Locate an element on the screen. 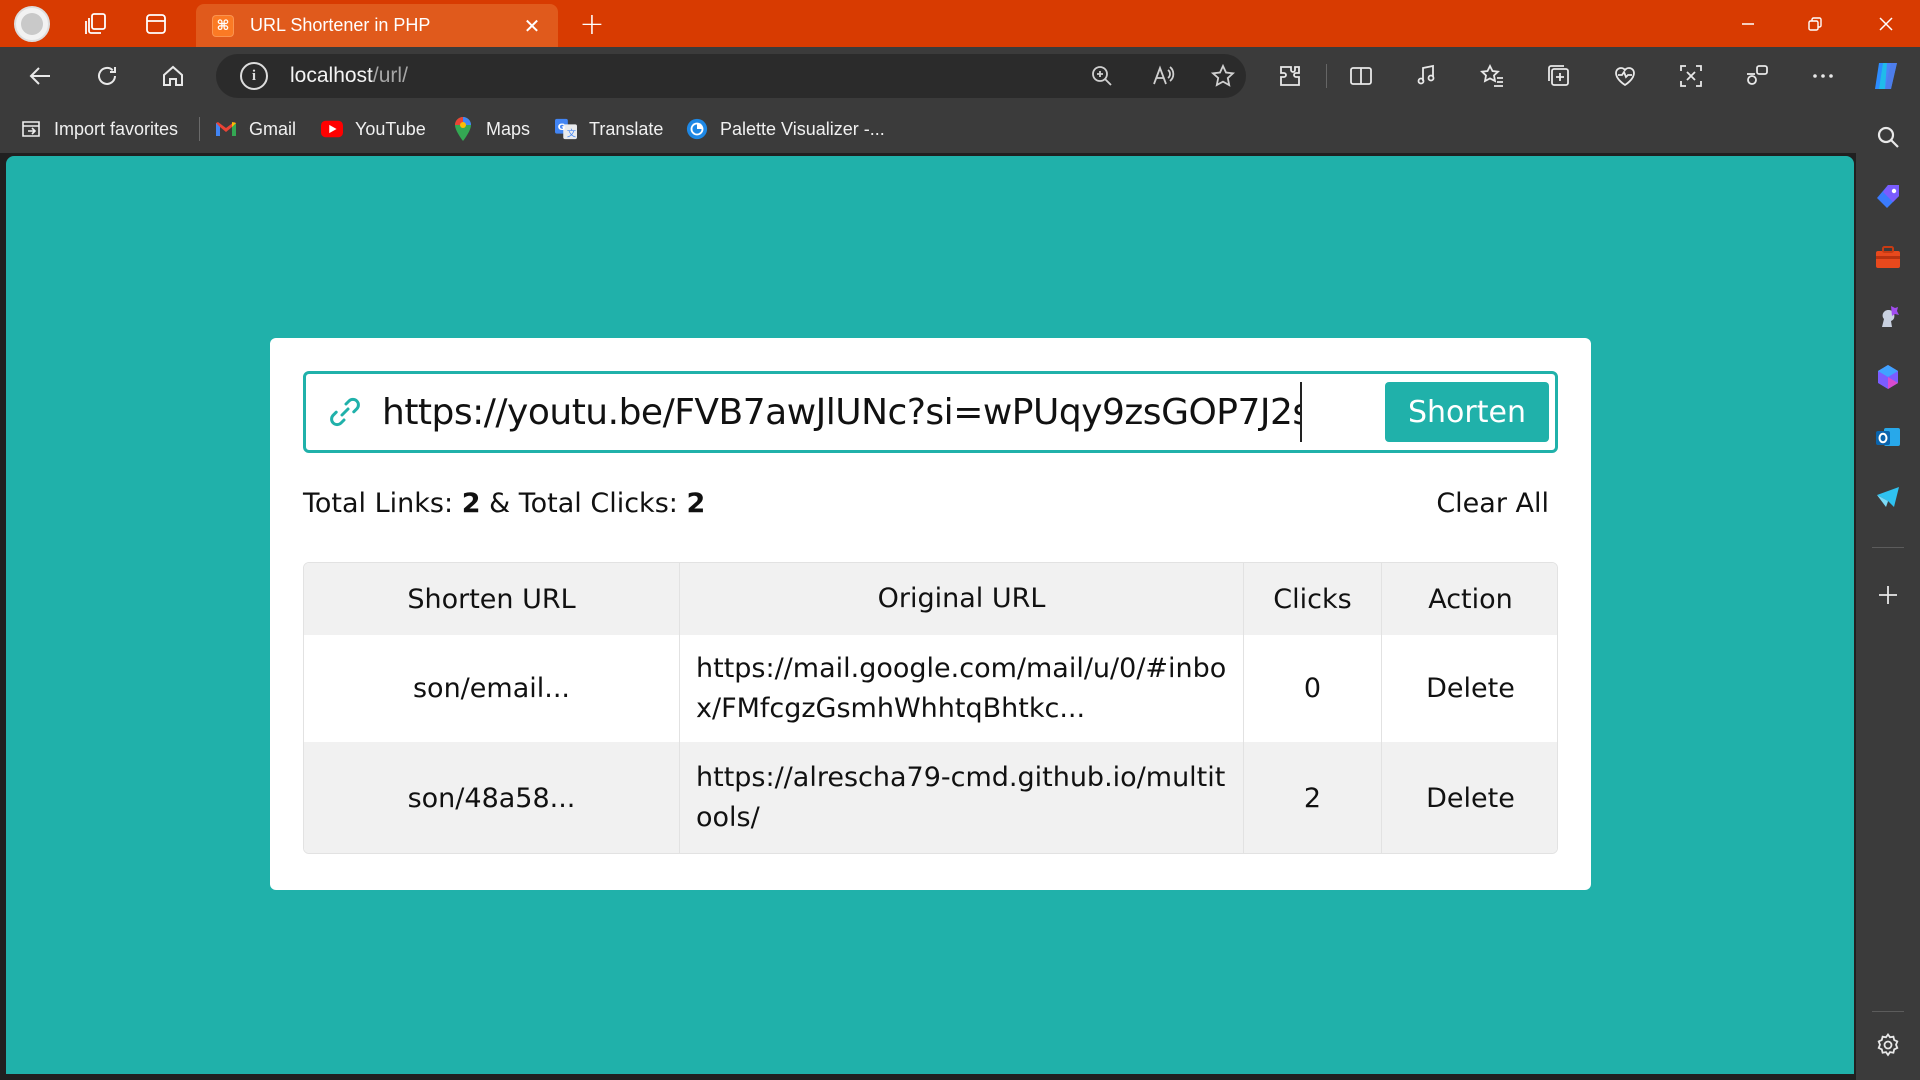 This screenshot has width=1920, height=1080. telegram-send-icon is located at coordinates (1888, 497).